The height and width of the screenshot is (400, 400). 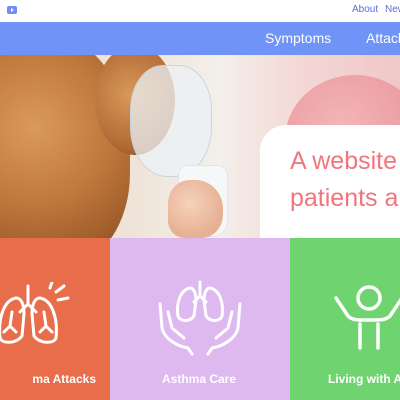 What do you see at coordinates (200, 11) in the screenshot?
I see `top-utility-bar: About New` at bounding box center [200, 11].